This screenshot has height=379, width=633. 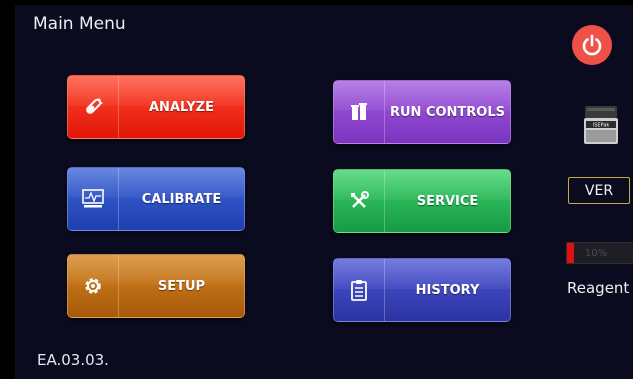 I want to click on setup-label: SETUP, so click(x=181, y=286).